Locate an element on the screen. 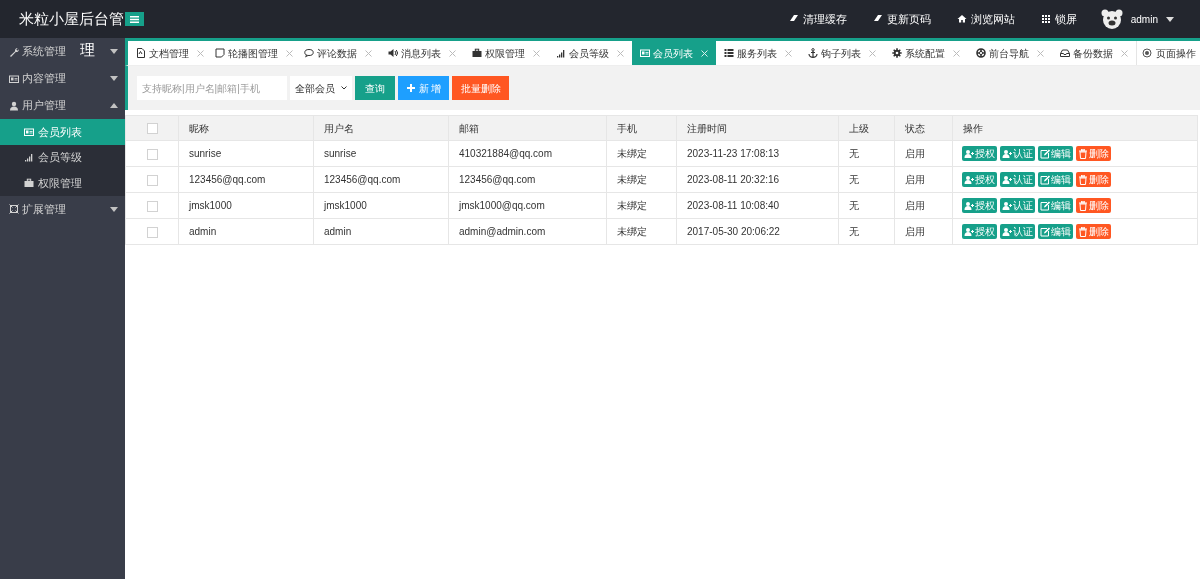 This screenshot has height=579, width=1200. column-header: 操作 is located at coordinates (1075, 128).